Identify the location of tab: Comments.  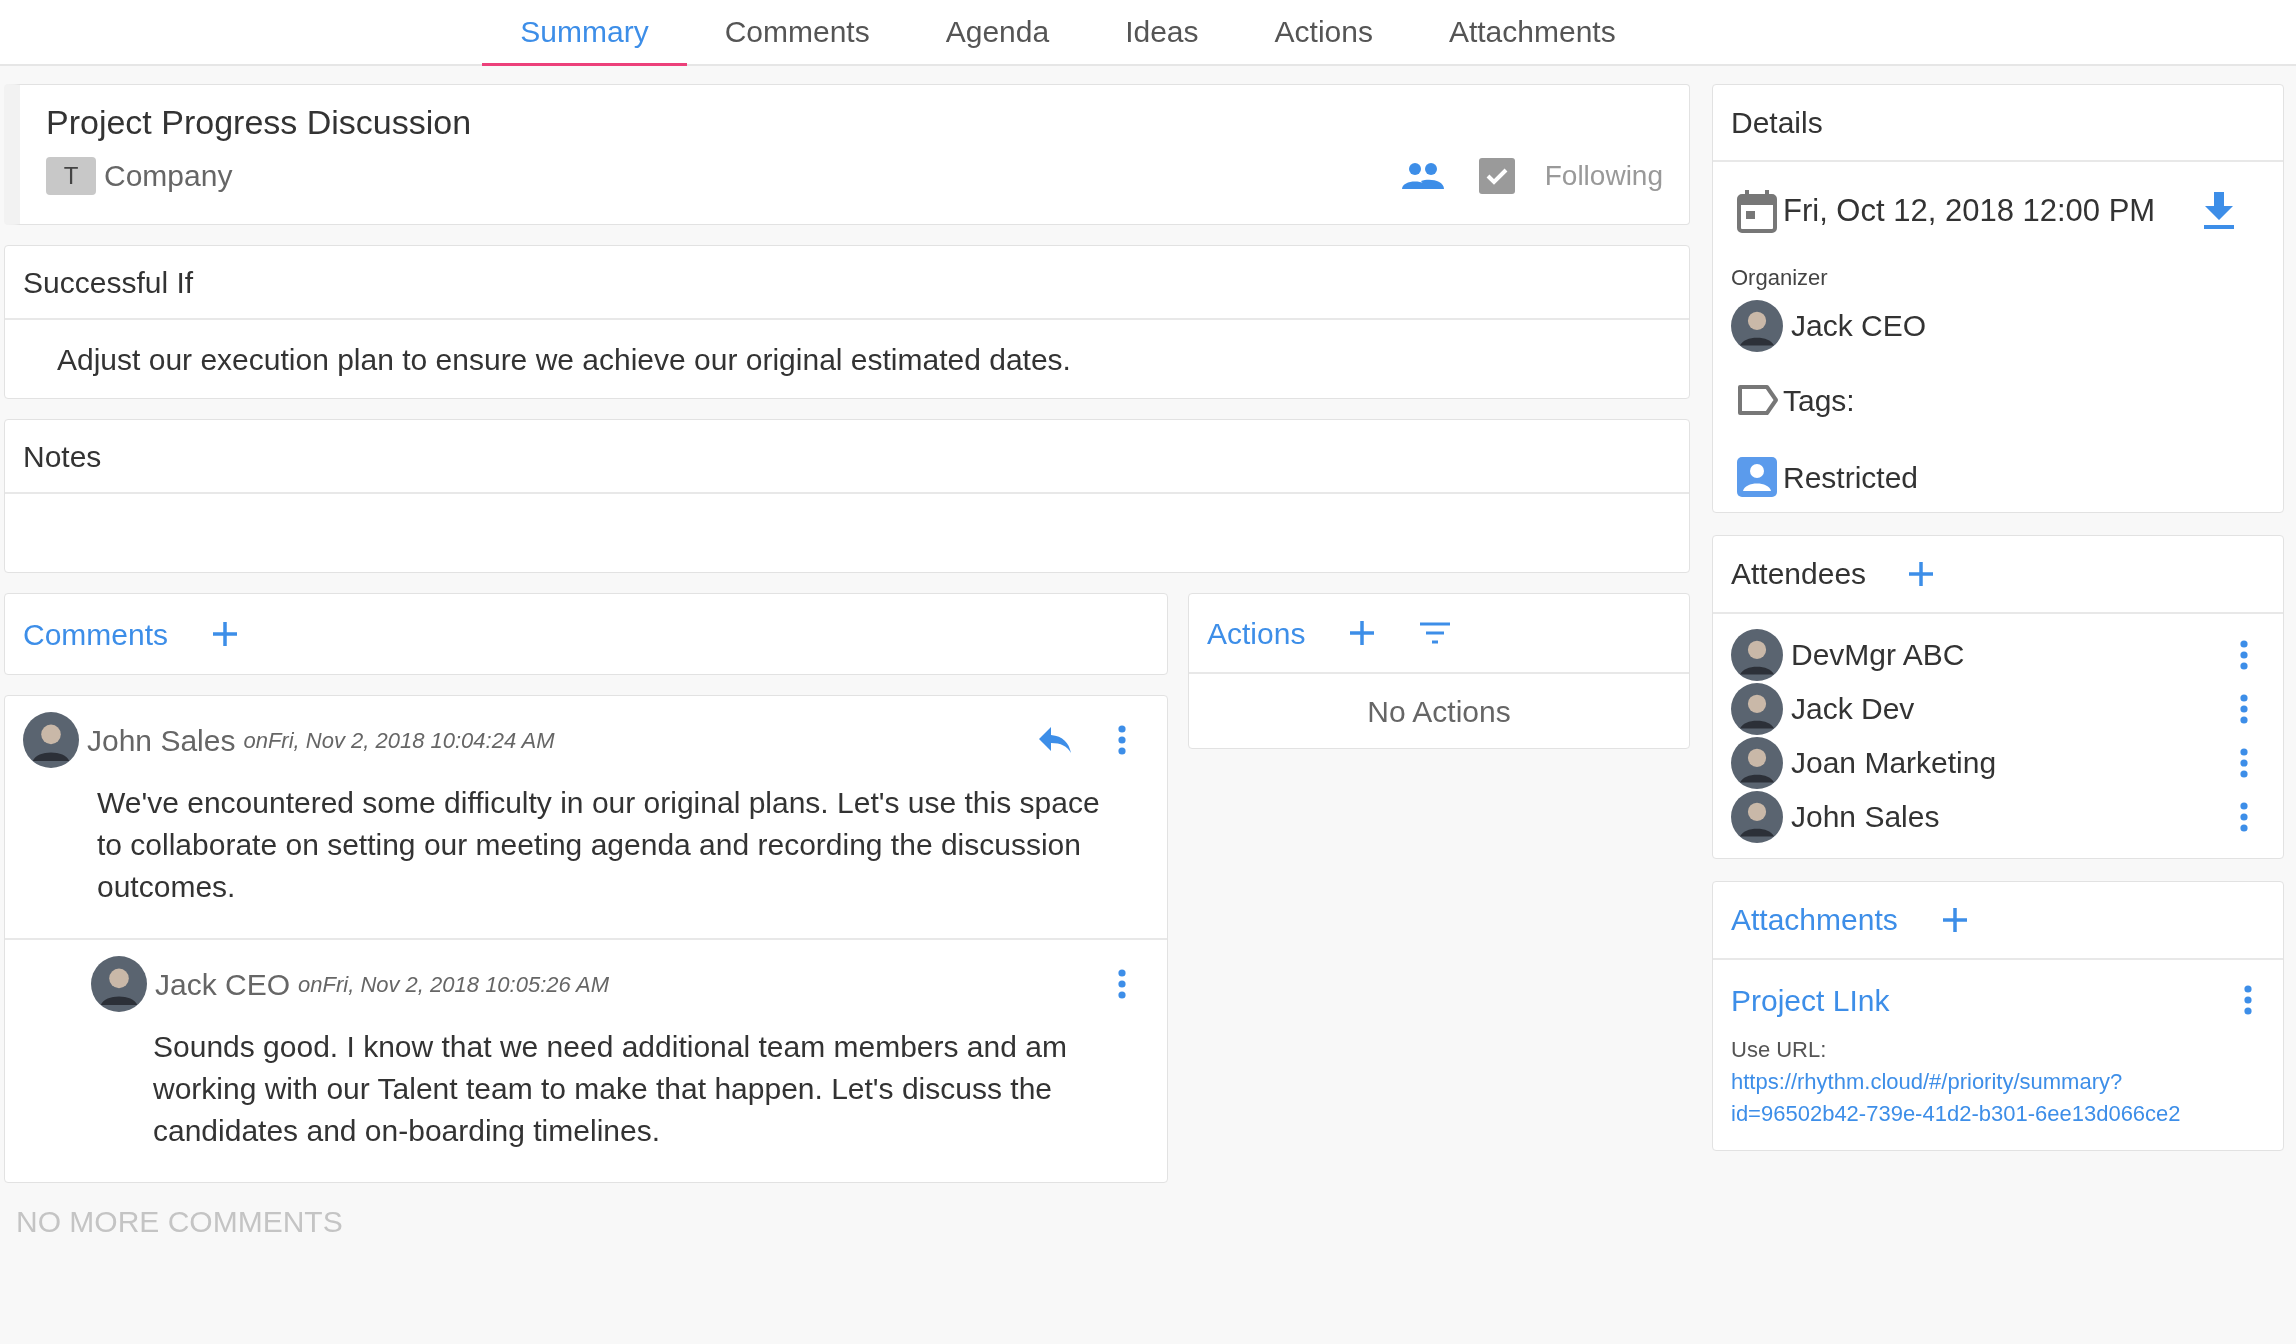
(797, 33).